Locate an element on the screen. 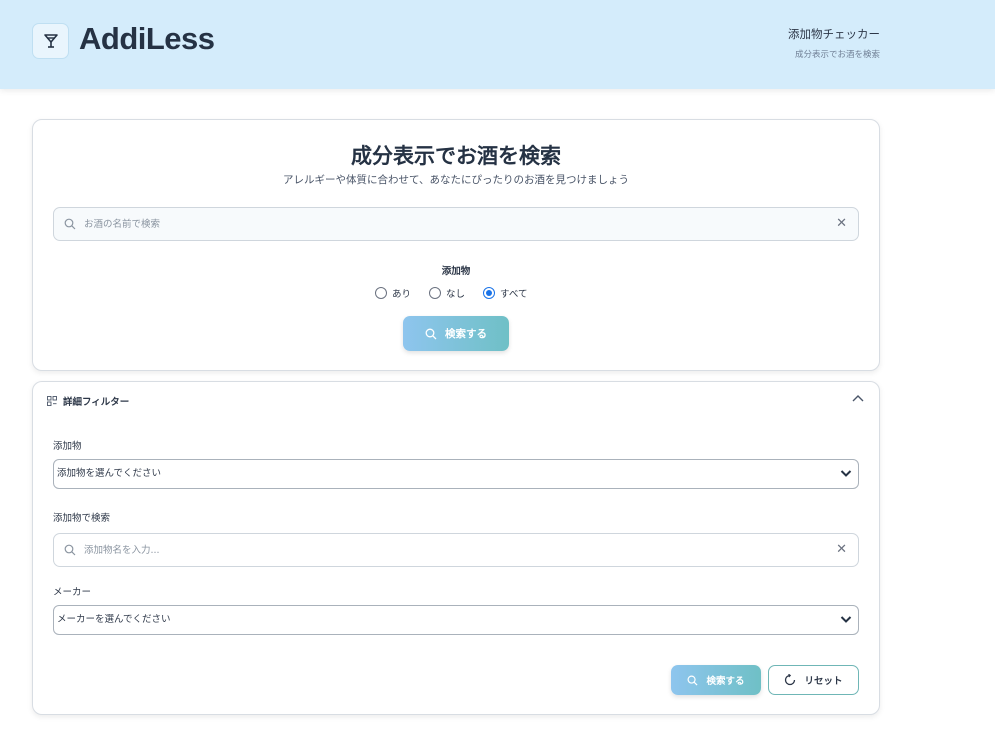 This screenshot has height=733, width=995. refresh-icon is located at coordinates (790, 680).